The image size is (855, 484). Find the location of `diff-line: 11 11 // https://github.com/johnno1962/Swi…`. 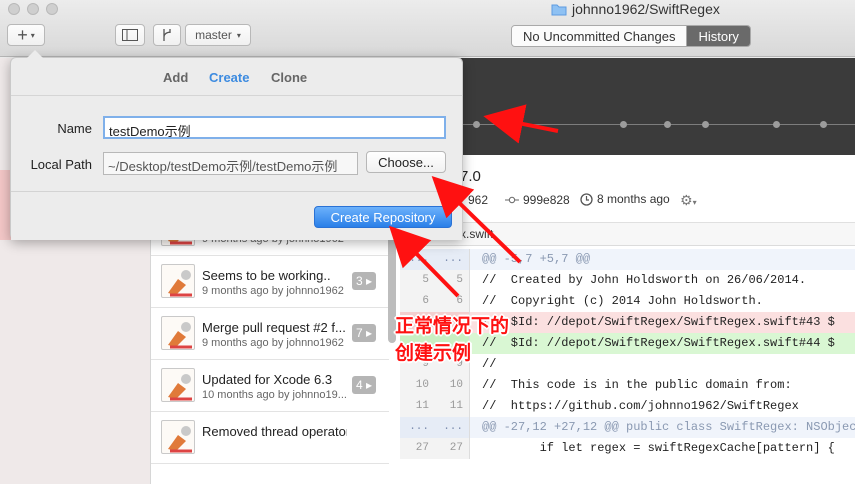

diff-line: 11 11 // https://github.com/johnno1962/Swi… is located at coordinates (627, 406).